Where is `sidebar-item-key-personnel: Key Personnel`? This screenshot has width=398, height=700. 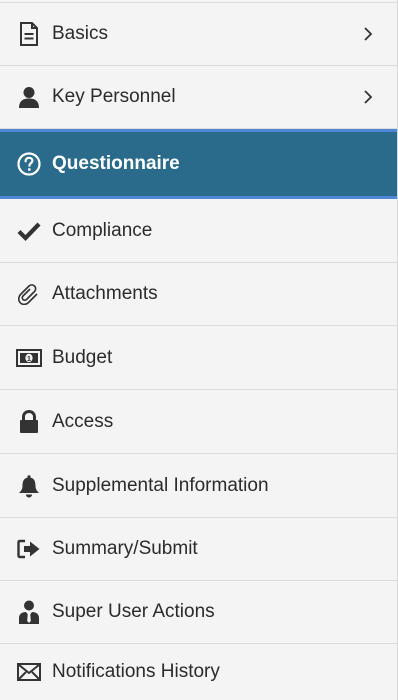
sidebar-item-key-personnel: Key Personnel is located at coordinates (198, 97).